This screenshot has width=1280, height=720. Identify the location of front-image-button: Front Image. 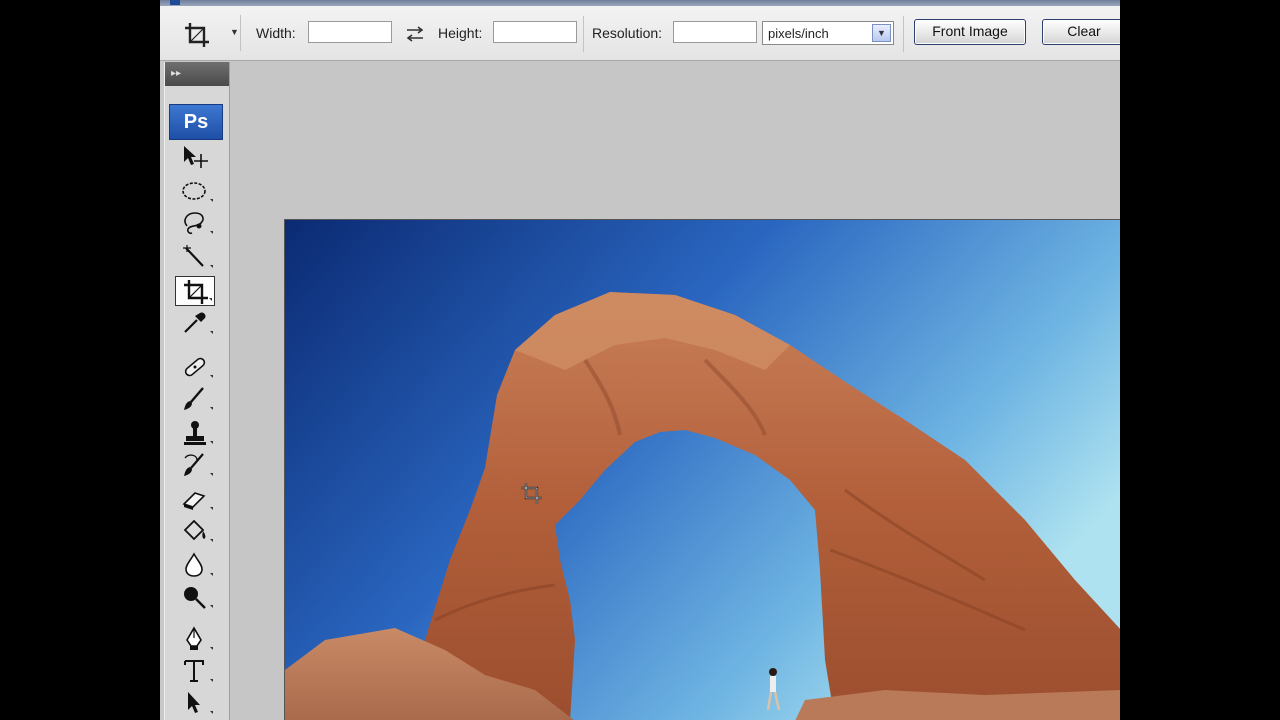
(970, 32).